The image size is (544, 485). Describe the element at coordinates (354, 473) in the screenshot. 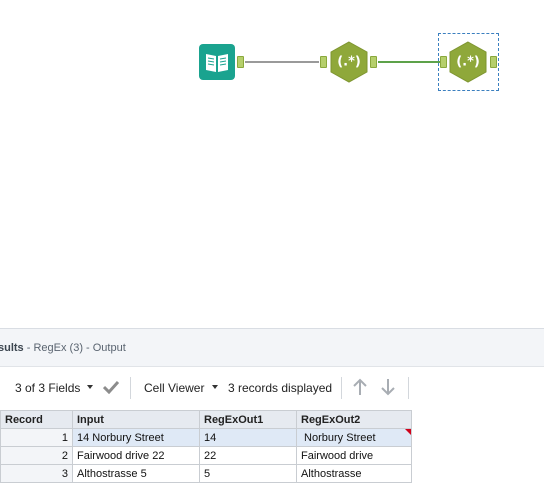

I see `regexout2-cell: Althostrasse` at that location.